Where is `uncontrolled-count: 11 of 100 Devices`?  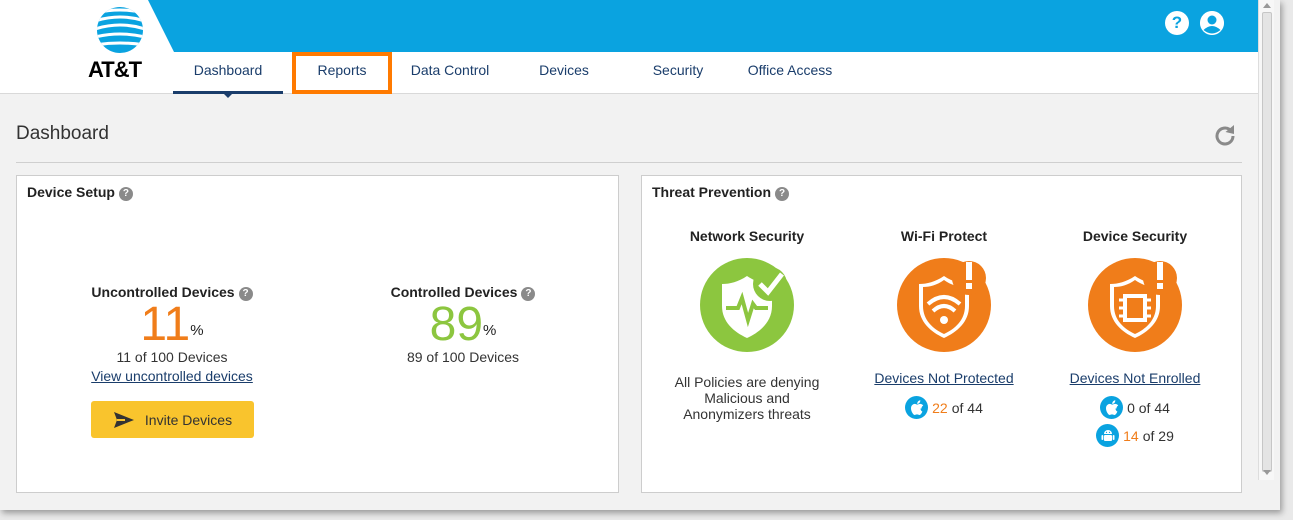
uncontrolled-count: 11 of 100 Devices is located at coordinates (172, 357).